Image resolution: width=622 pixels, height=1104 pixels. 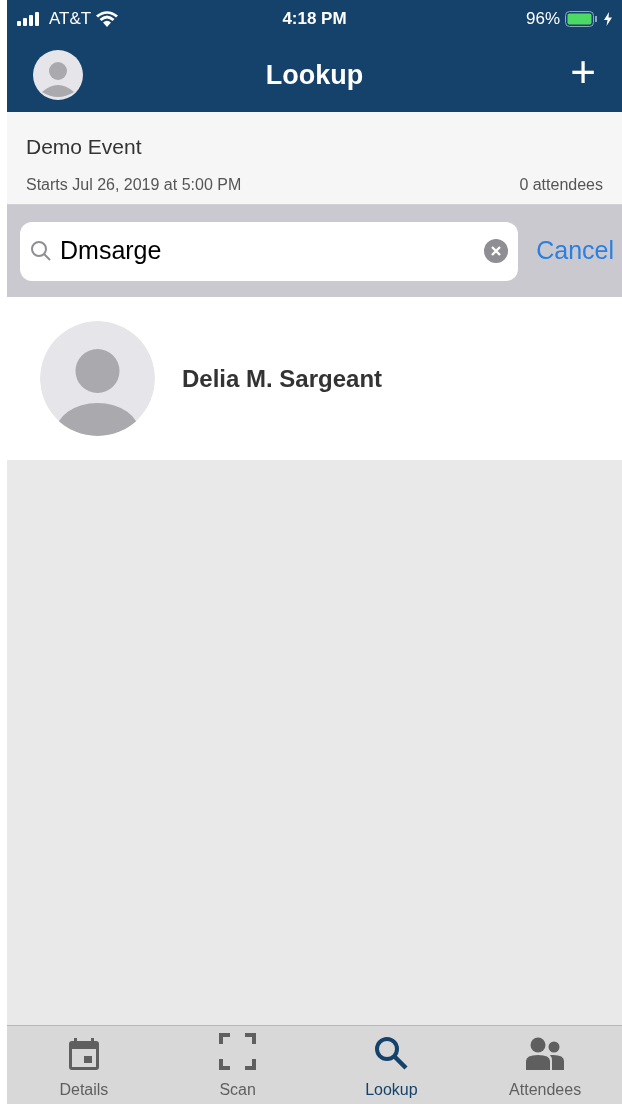 What do you see at coordinates (84, 147) in the screenshot?
I see `event-name: Demo Event` at bounding box center [84, 147].